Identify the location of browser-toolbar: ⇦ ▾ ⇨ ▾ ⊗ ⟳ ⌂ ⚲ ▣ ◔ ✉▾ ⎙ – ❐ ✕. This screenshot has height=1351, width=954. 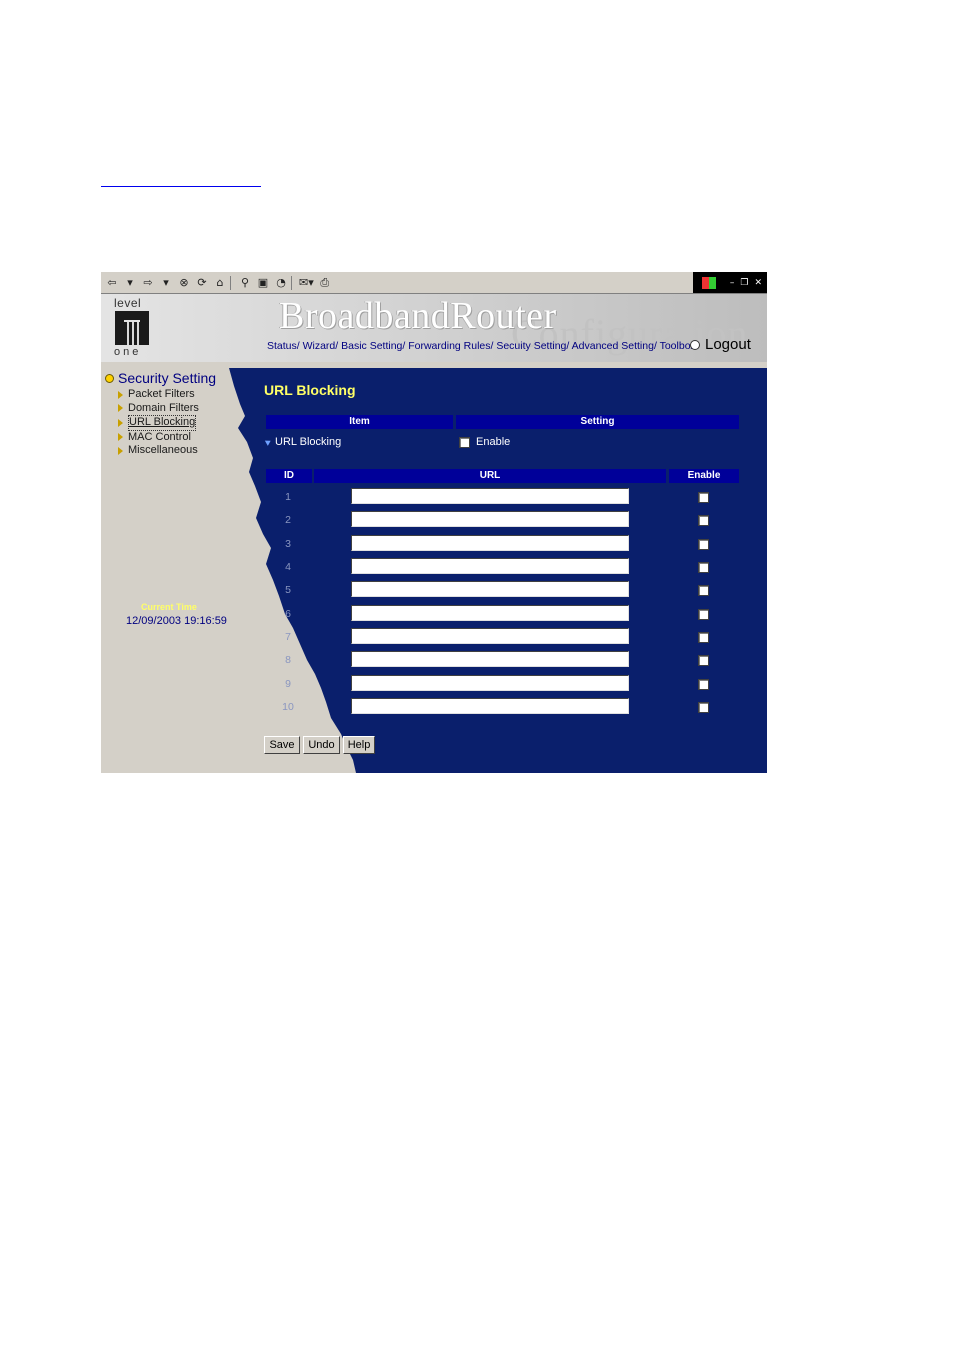
(434, 283).